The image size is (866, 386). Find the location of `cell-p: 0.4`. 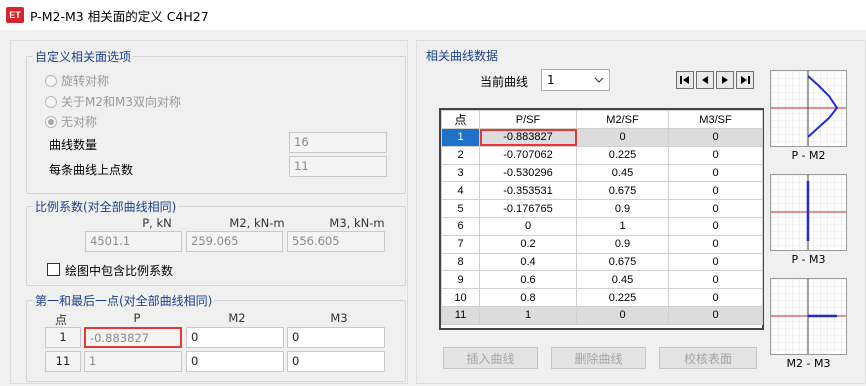

cell-p: 0.4 is located at coordinates (528, 262).